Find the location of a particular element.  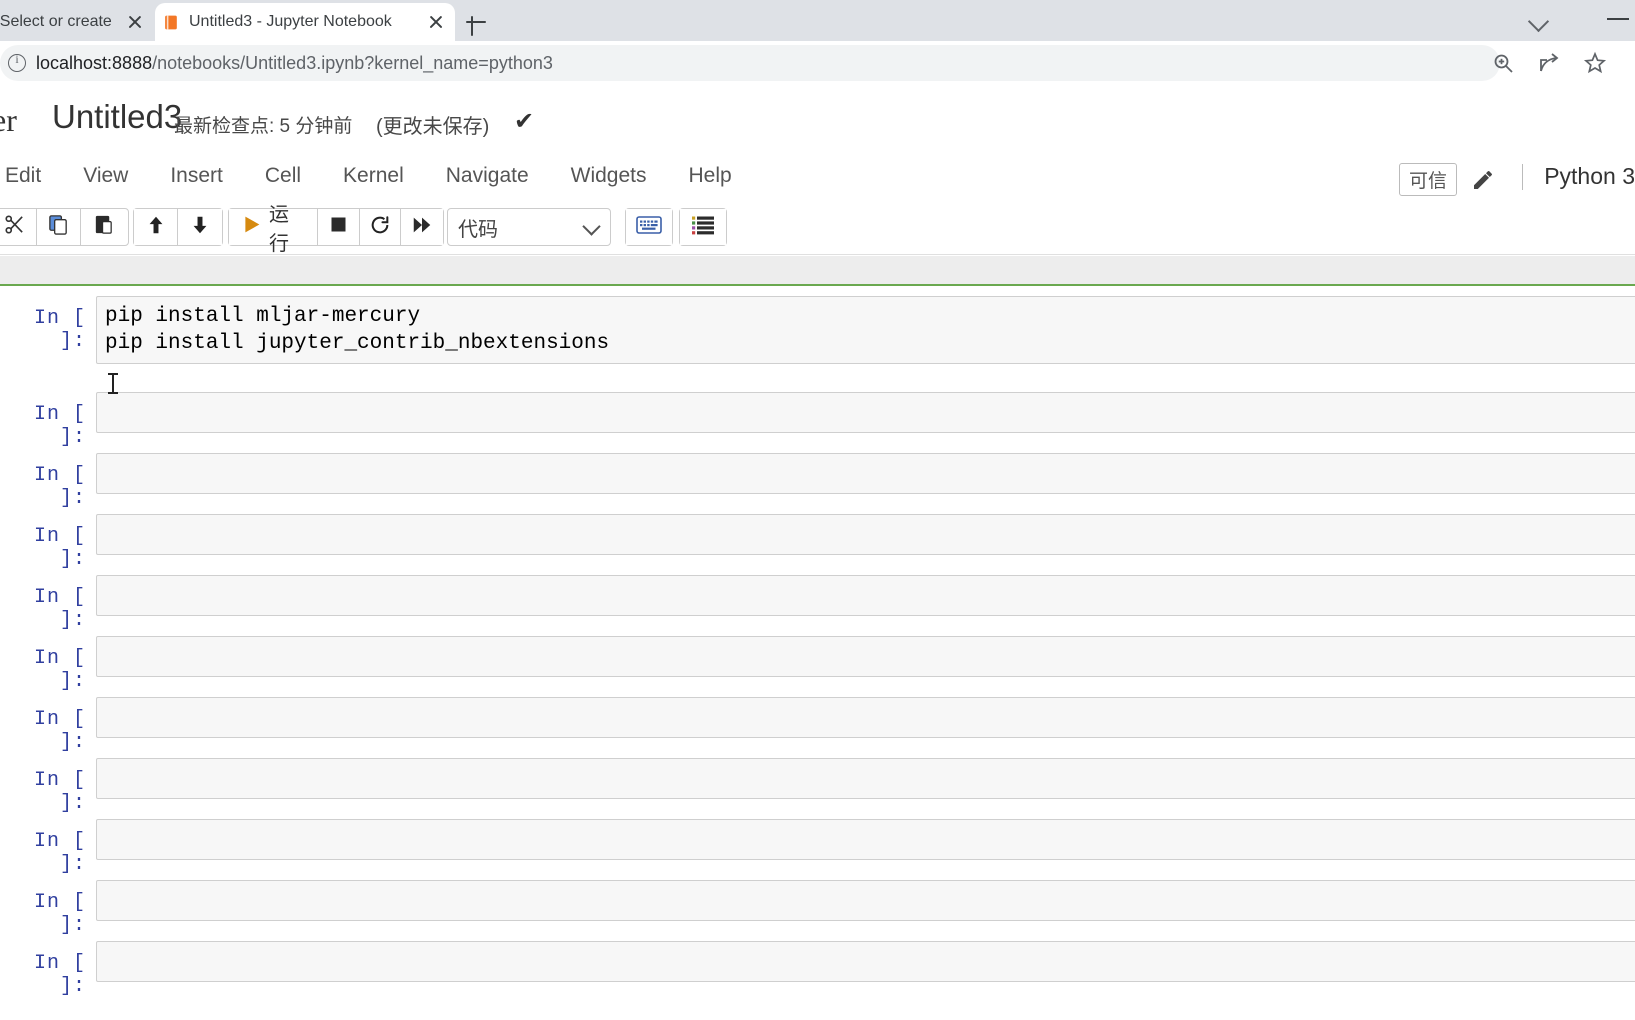

move-cell-up-button is located at coordinates (156, 227).